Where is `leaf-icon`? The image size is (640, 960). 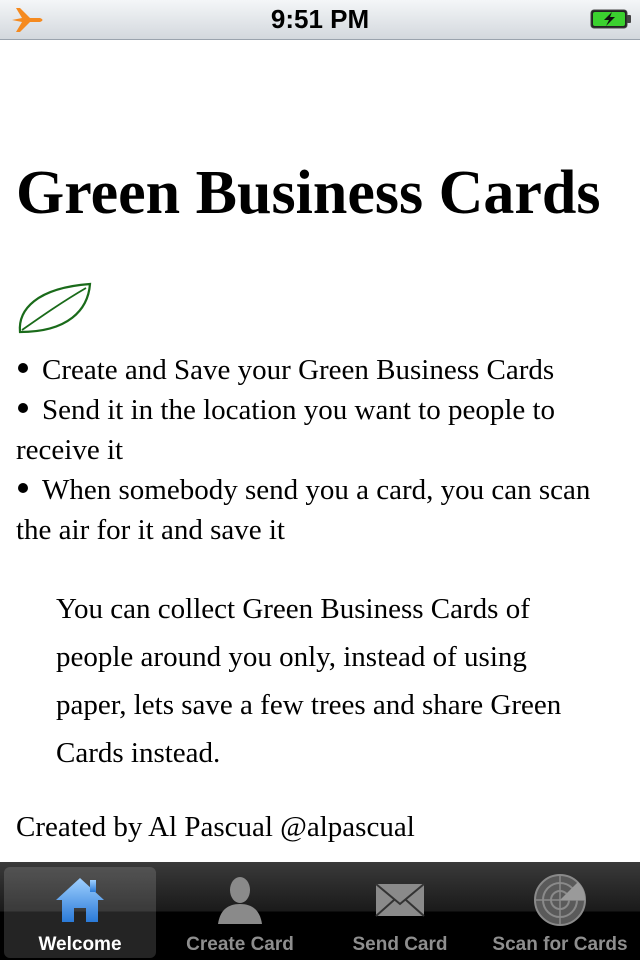
leaf-icon is located at coordinates (55, 308).